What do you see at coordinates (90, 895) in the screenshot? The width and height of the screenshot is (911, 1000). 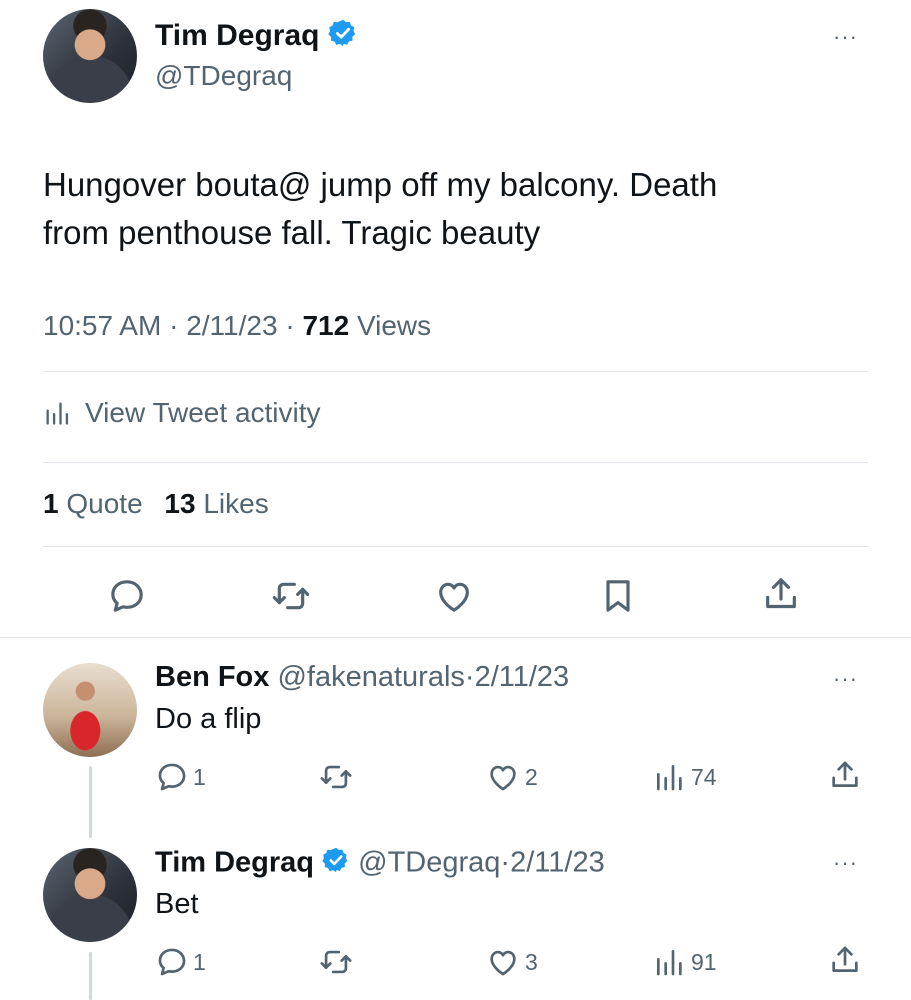 I see `reply-2-avatar` at bounding box center [90, 895].